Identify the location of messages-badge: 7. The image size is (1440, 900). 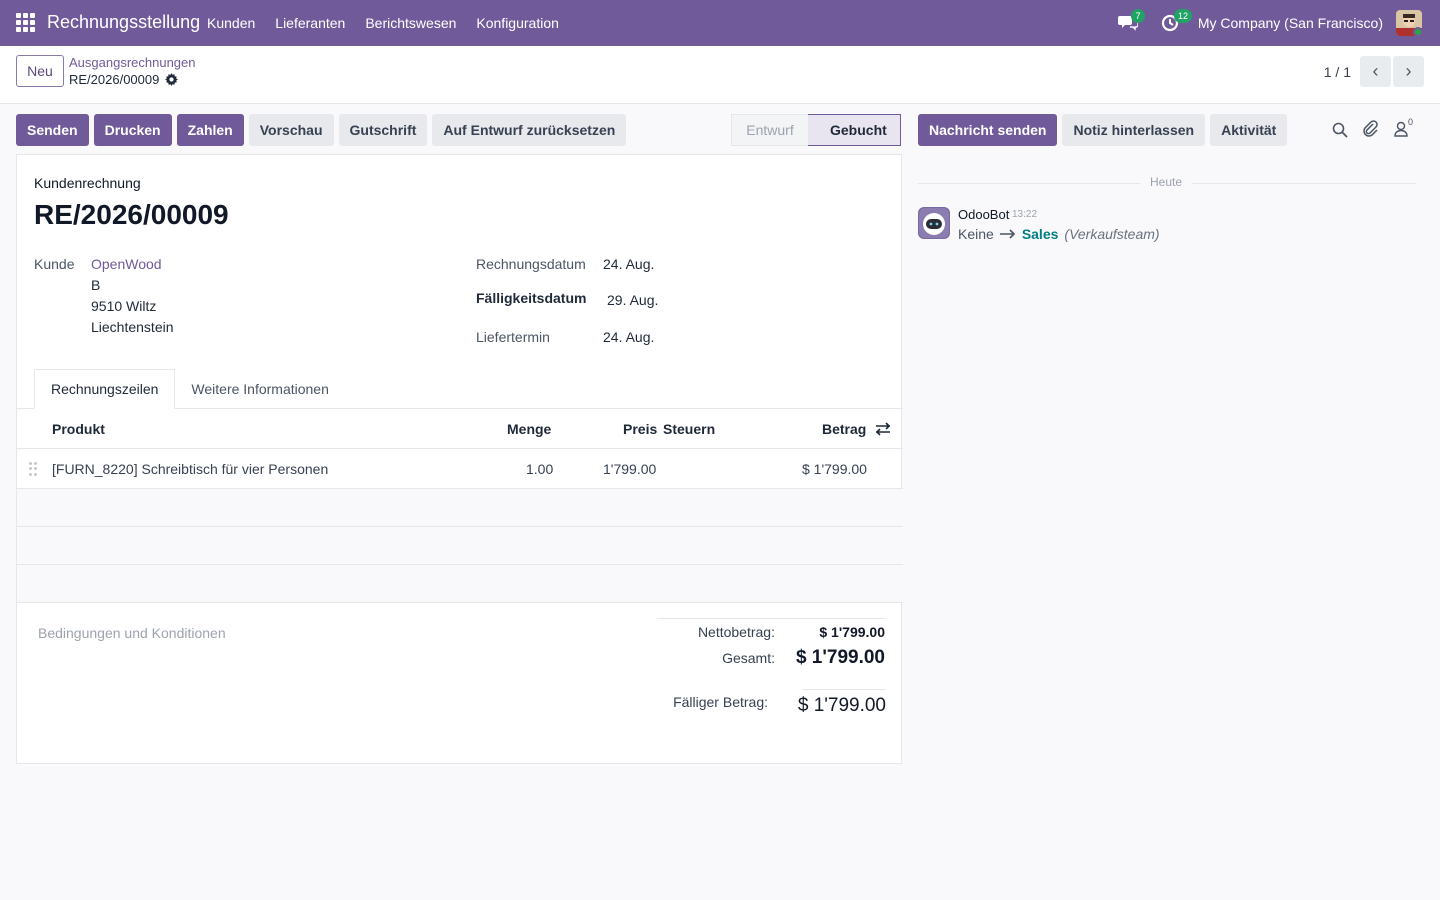
(1138, 16).